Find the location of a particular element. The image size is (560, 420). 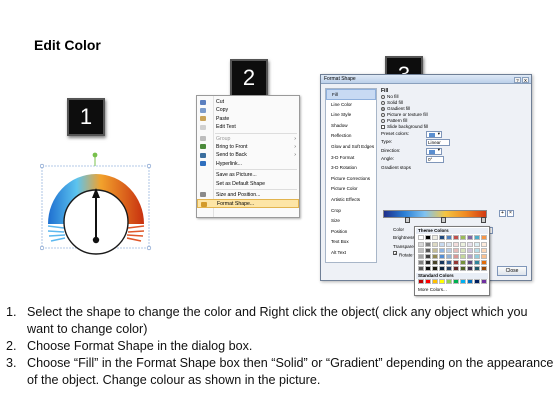

rotate-checkbox is located at coordinates (395, 253).